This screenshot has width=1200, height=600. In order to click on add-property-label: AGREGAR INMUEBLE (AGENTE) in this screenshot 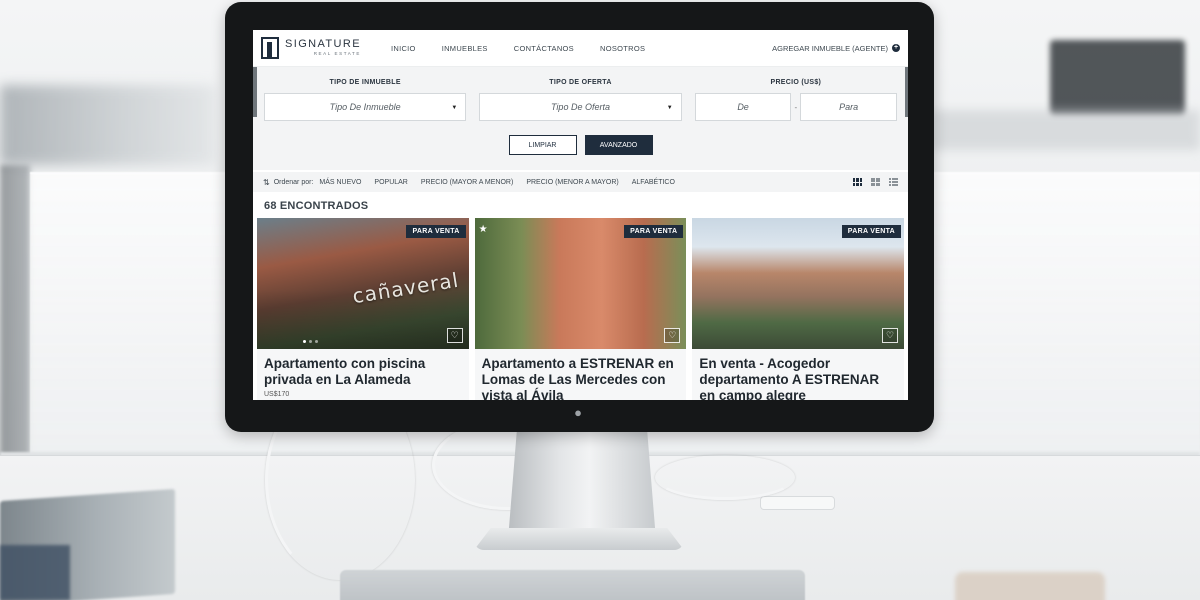, I will do `click(830, 48)`.